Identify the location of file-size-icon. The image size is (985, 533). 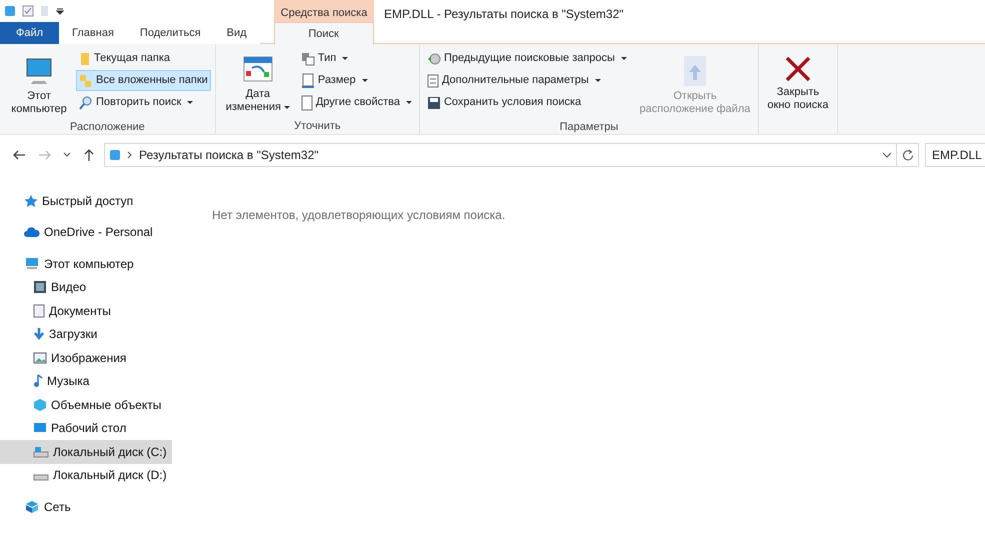
(307, 80).